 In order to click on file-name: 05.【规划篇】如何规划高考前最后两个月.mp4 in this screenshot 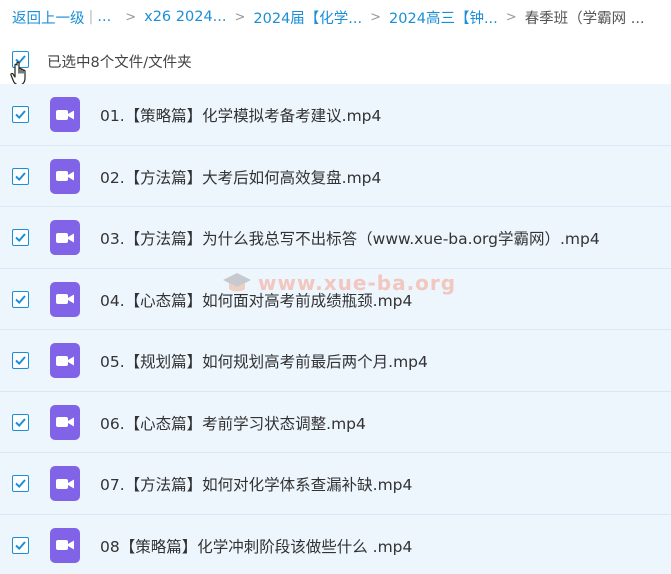, I will do `click(264, 361)`.